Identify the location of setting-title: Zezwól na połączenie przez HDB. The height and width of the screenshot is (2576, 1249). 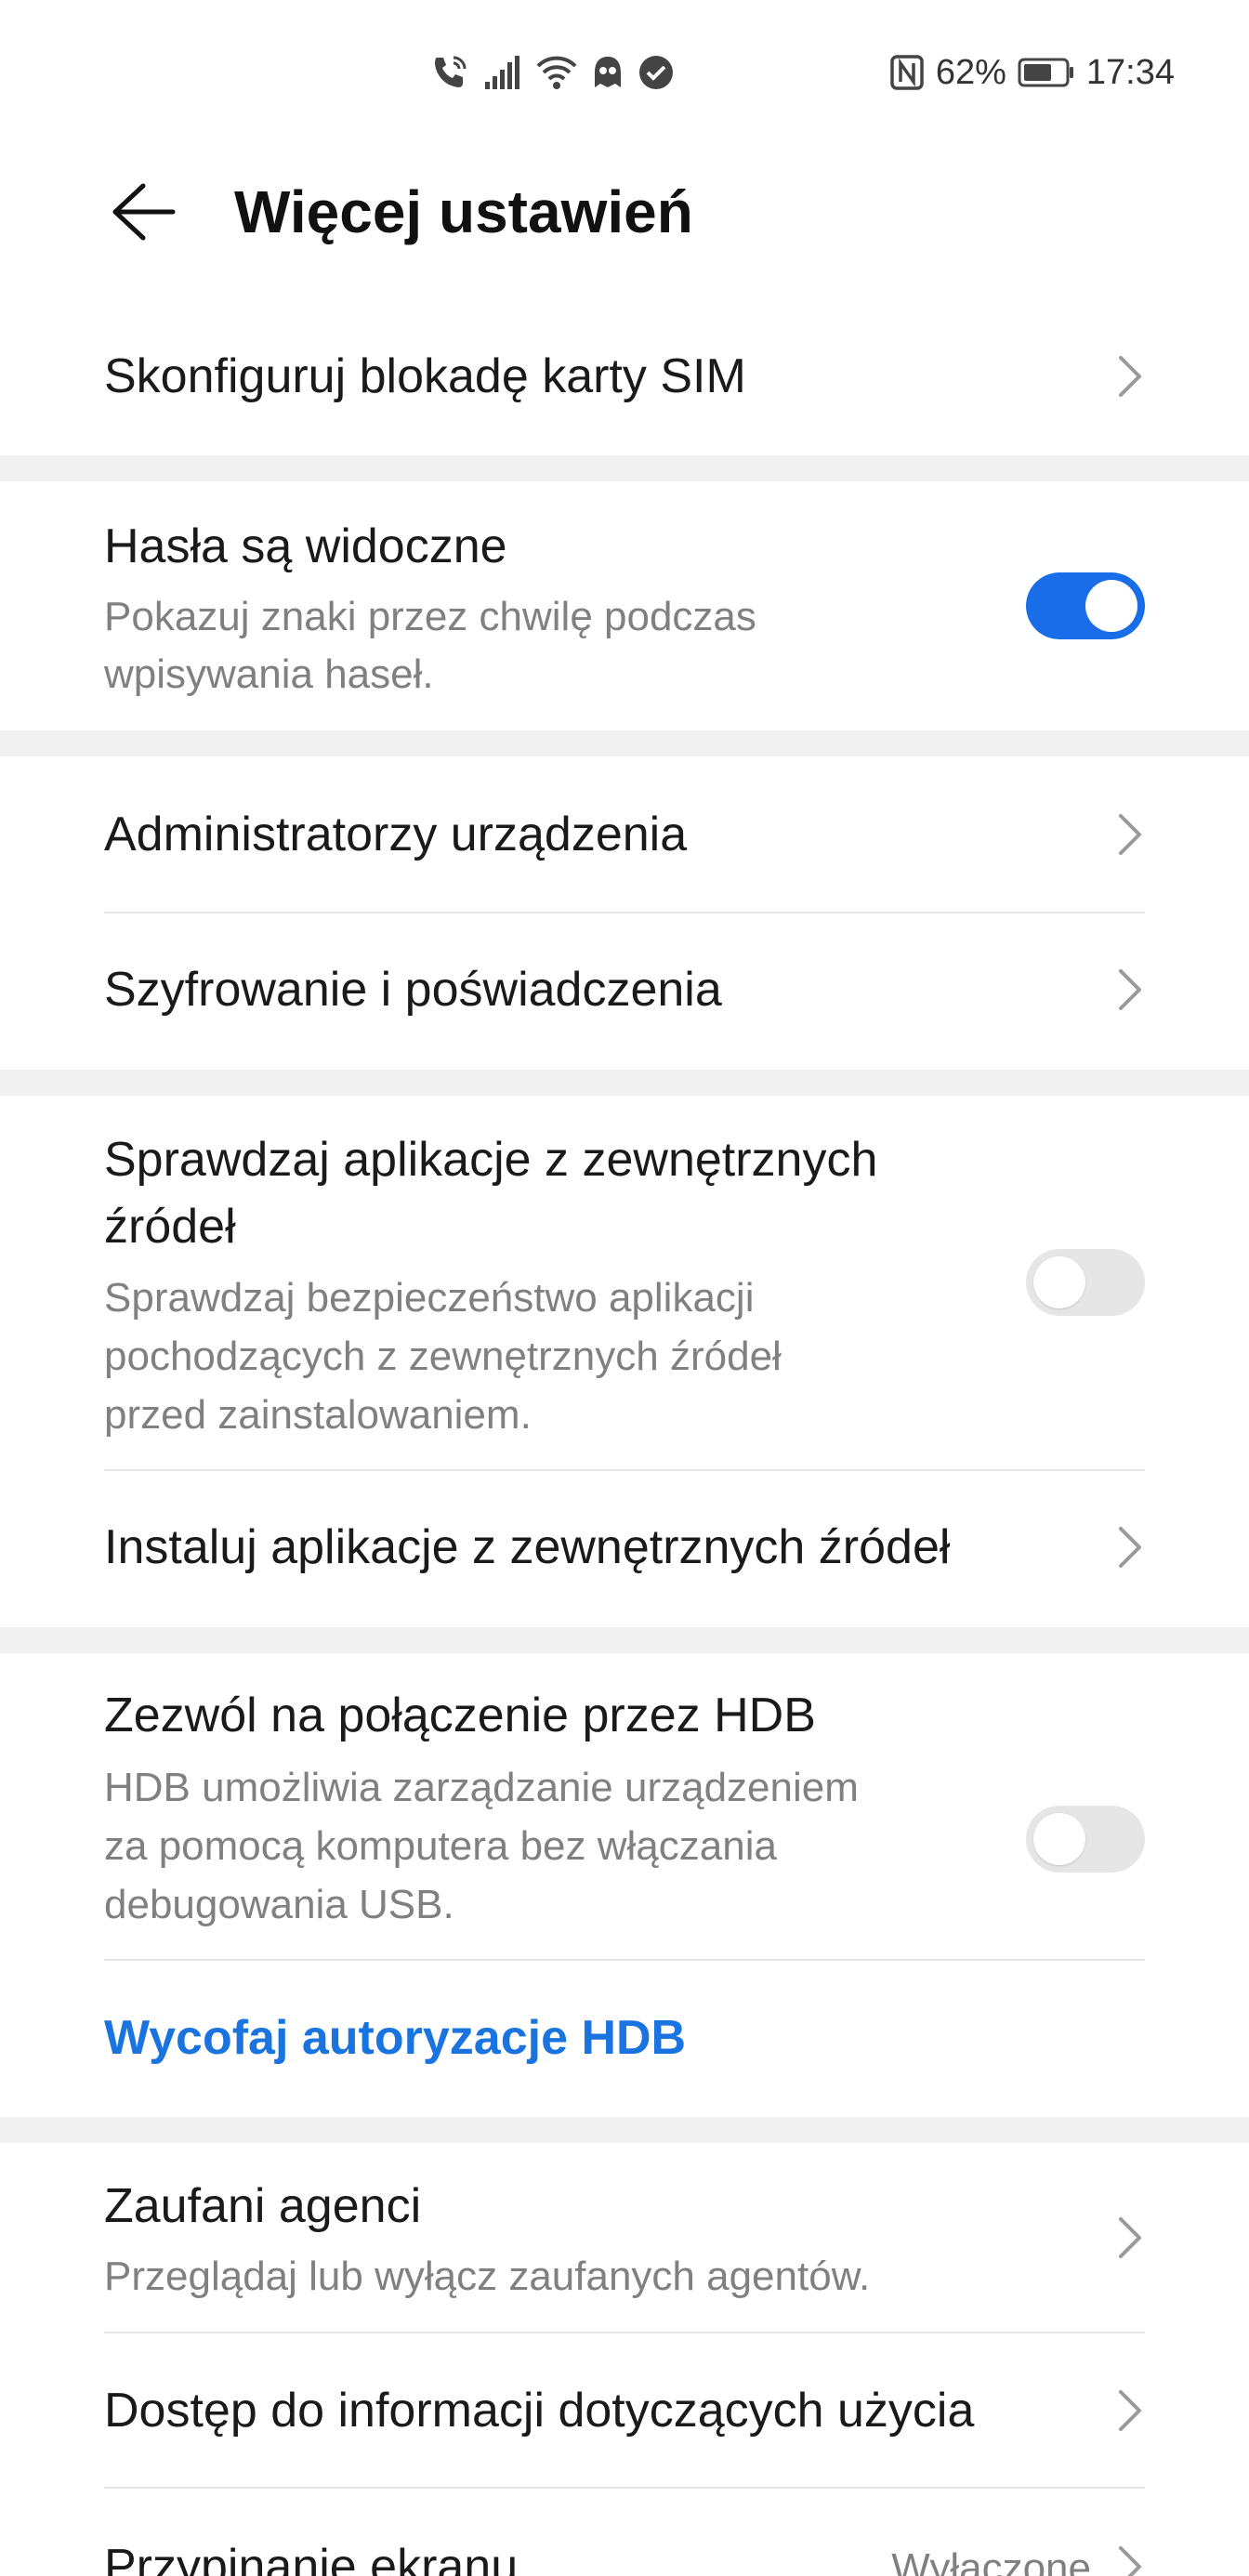
(460, 1715).